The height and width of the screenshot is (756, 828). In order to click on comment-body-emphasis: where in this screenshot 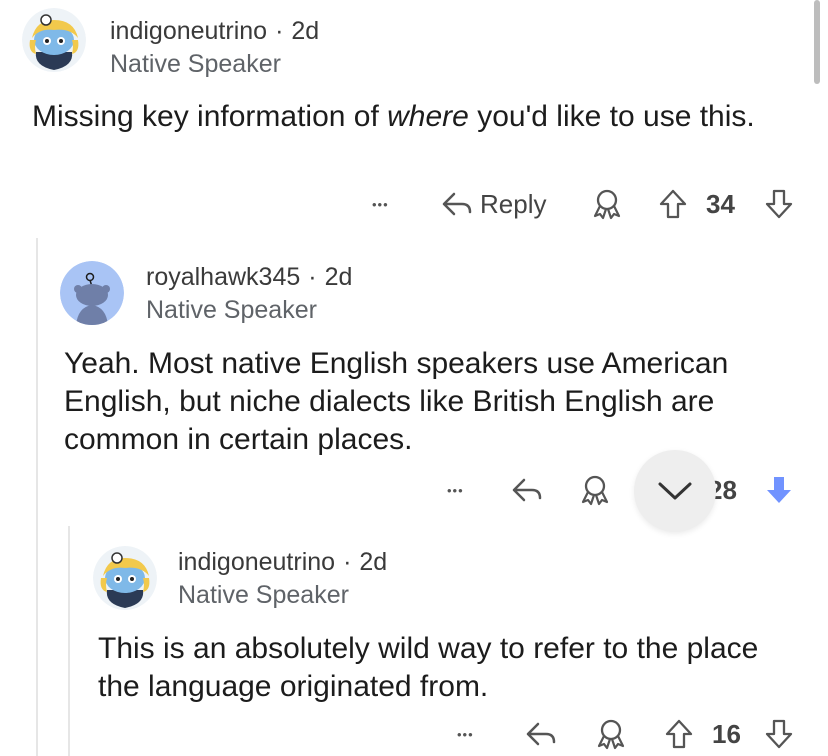, I will do `click(428, 116)`.